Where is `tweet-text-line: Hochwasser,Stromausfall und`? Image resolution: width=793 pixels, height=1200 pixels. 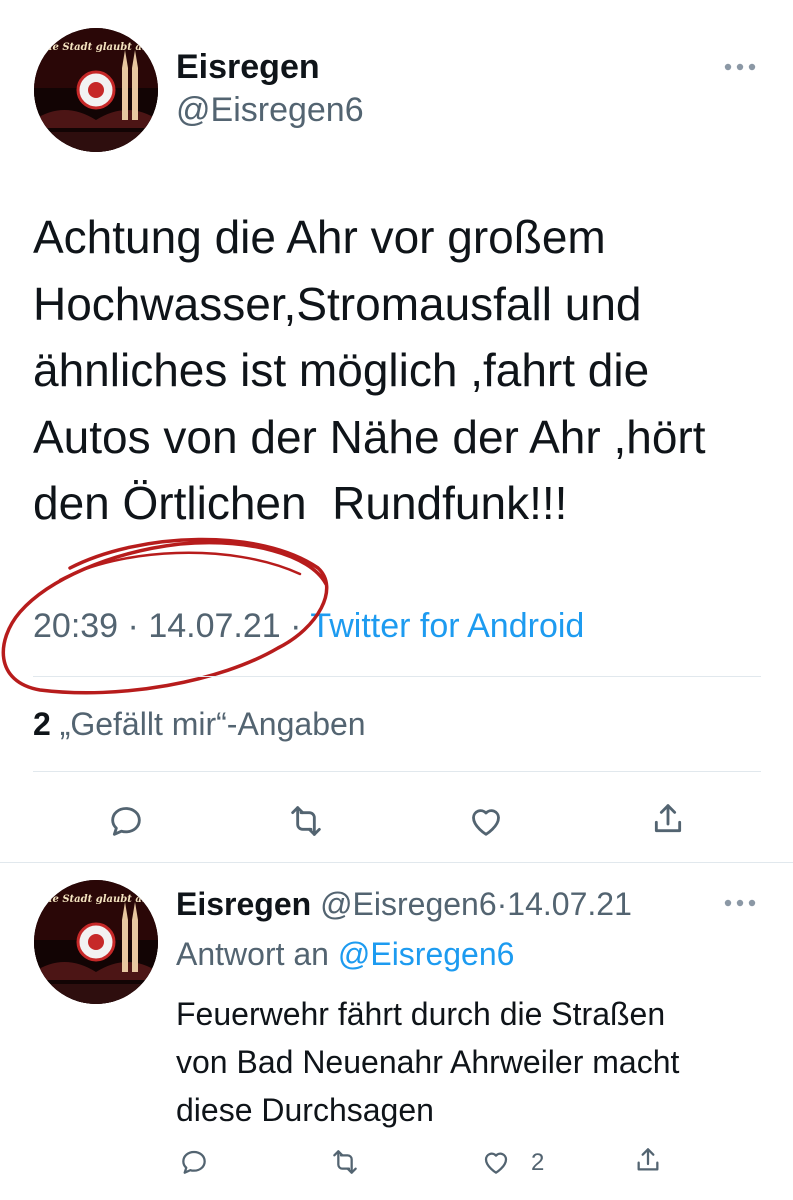 tweet-text-line: Hochwasser,Stromausfall und is located at coordinates (337, 303).